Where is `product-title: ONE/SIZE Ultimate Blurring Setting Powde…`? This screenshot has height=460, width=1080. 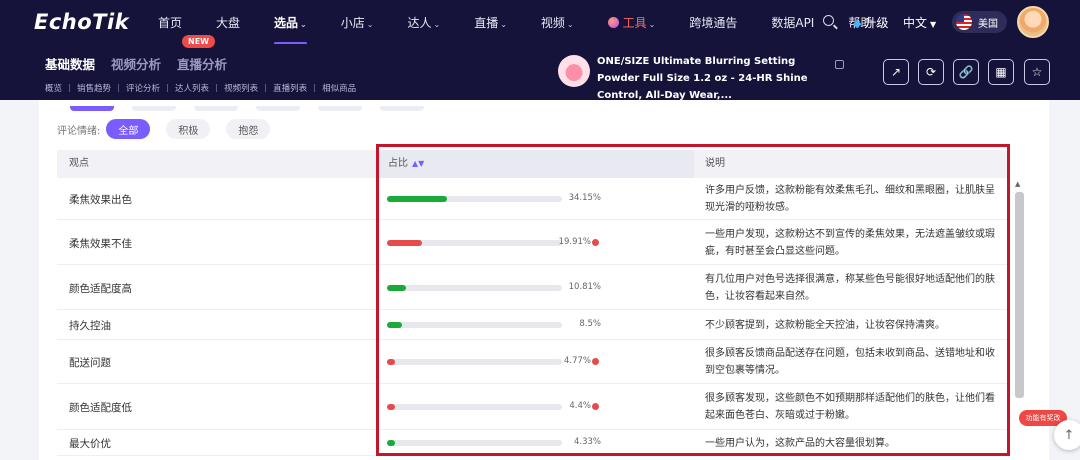 product-title: ONE/SIZE Ultimate Blurring Setting Powde… is located at coordinates (713, 78).